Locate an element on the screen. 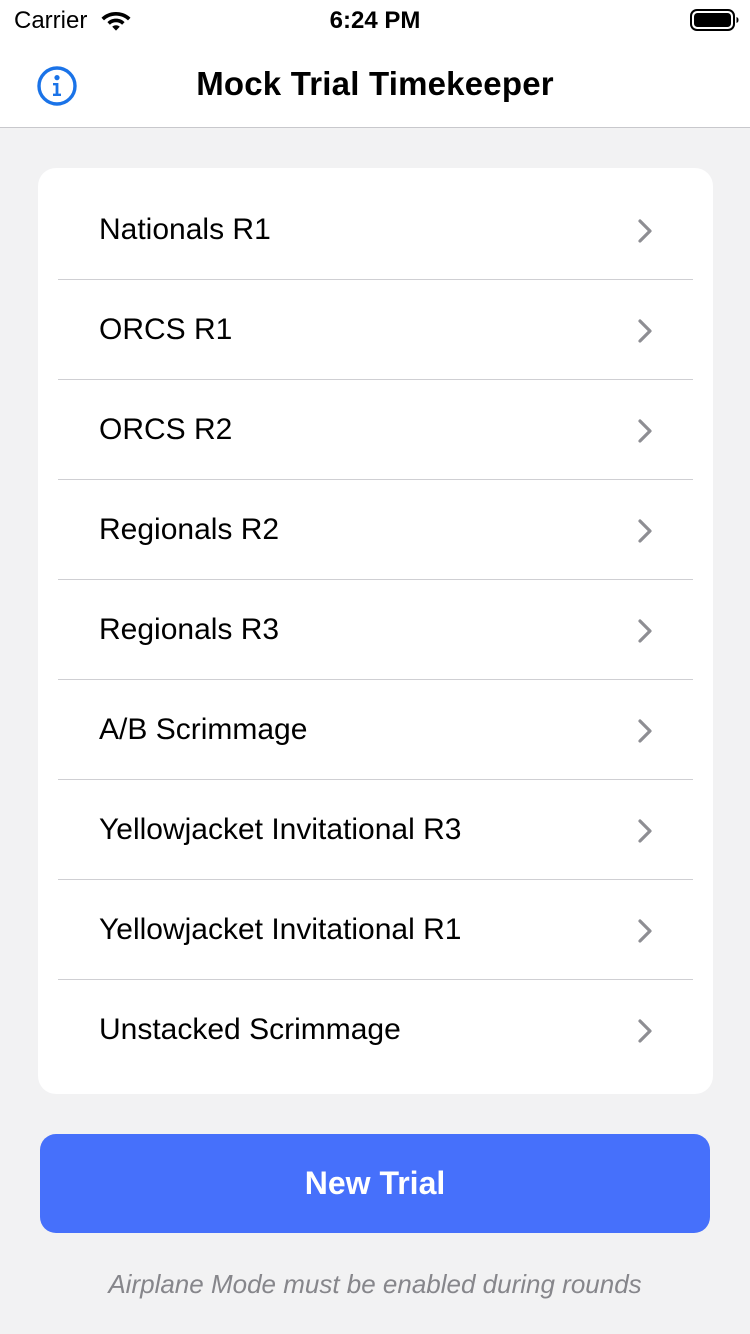 This screenshot has width=750, height=1334. trial-row-label: ORCS R2 is located at coordinates (166, 429).